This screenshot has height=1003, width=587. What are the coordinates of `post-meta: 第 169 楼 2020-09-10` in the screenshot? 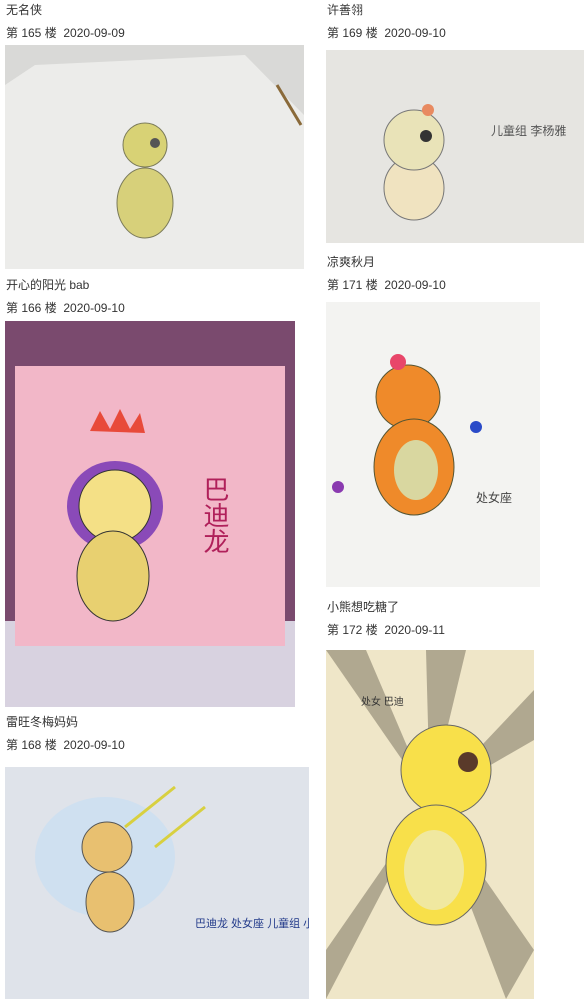 It's located at (386, 33).